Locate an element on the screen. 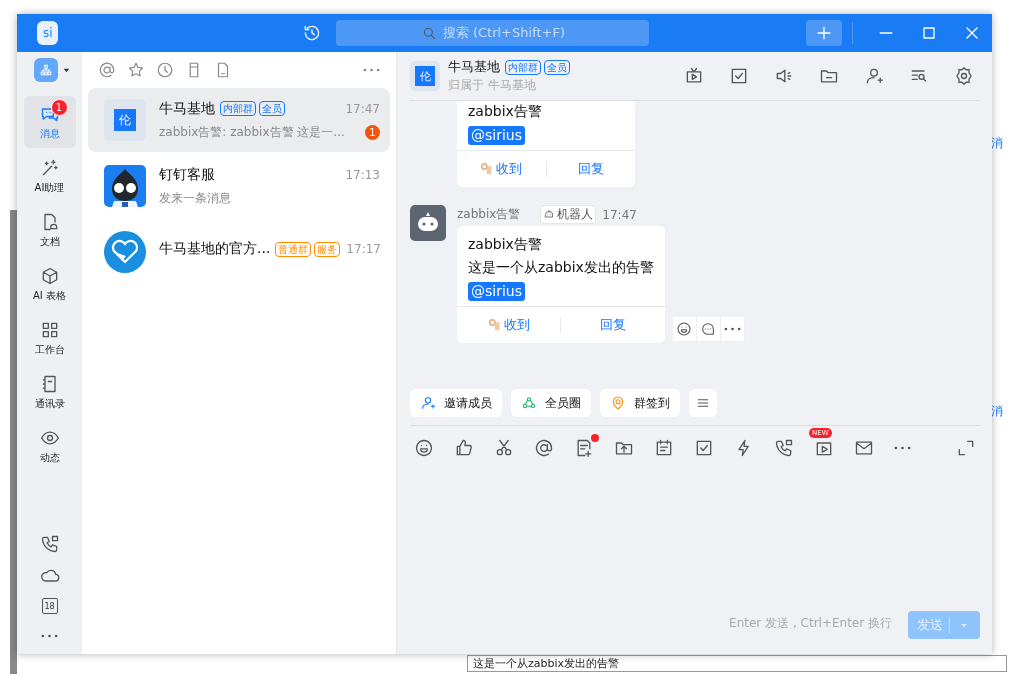  expand-icon is located at coordinates (966, 448).